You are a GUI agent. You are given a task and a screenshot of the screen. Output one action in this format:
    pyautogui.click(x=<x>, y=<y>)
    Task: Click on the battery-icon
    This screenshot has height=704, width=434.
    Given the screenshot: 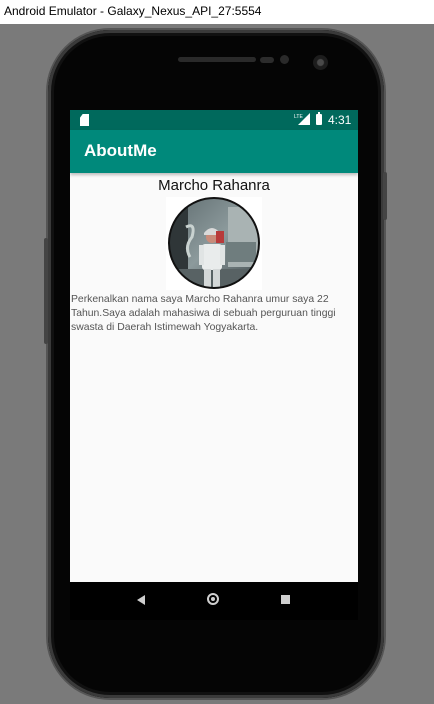 What is the action you would take?
    pyautogui.click(x=319, y=118)
    